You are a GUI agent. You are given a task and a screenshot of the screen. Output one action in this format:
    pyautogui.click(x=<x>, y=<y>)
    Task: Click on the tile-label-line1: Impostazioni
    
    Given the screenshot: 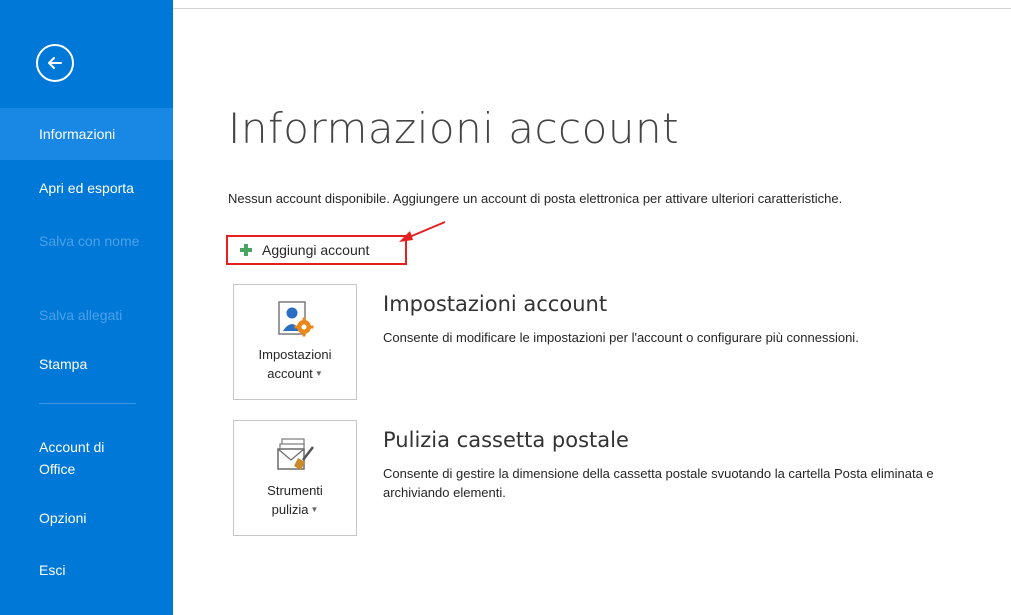 What is the action you would take?
    pyautogui.click(x=295, y=354)
    